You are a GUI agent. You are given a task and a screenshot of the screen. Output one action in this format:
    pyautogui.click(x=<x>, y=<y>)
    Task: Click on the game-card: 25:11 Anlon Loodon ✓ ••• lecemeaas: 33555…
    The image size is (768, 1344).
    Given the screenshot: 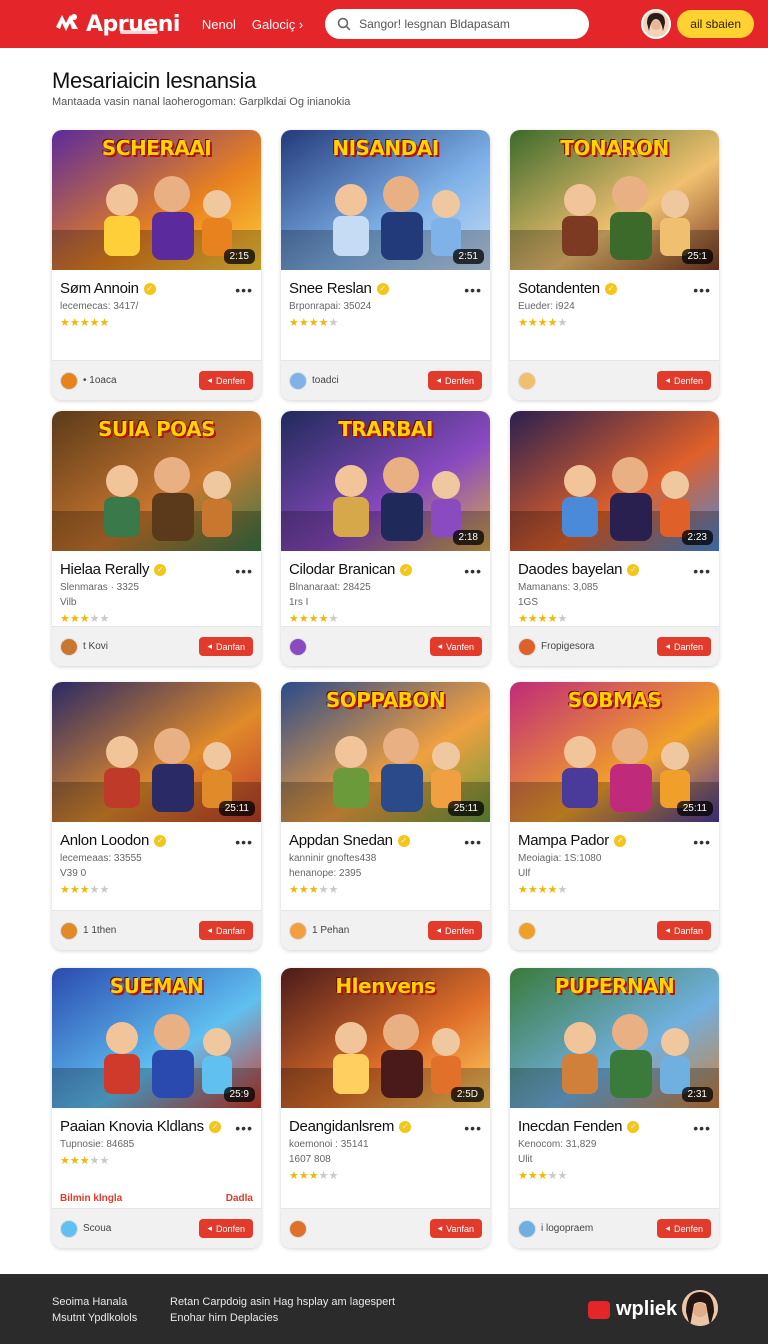 What is the action you would take?
    pyautogui.click(x=156, y=816)
    